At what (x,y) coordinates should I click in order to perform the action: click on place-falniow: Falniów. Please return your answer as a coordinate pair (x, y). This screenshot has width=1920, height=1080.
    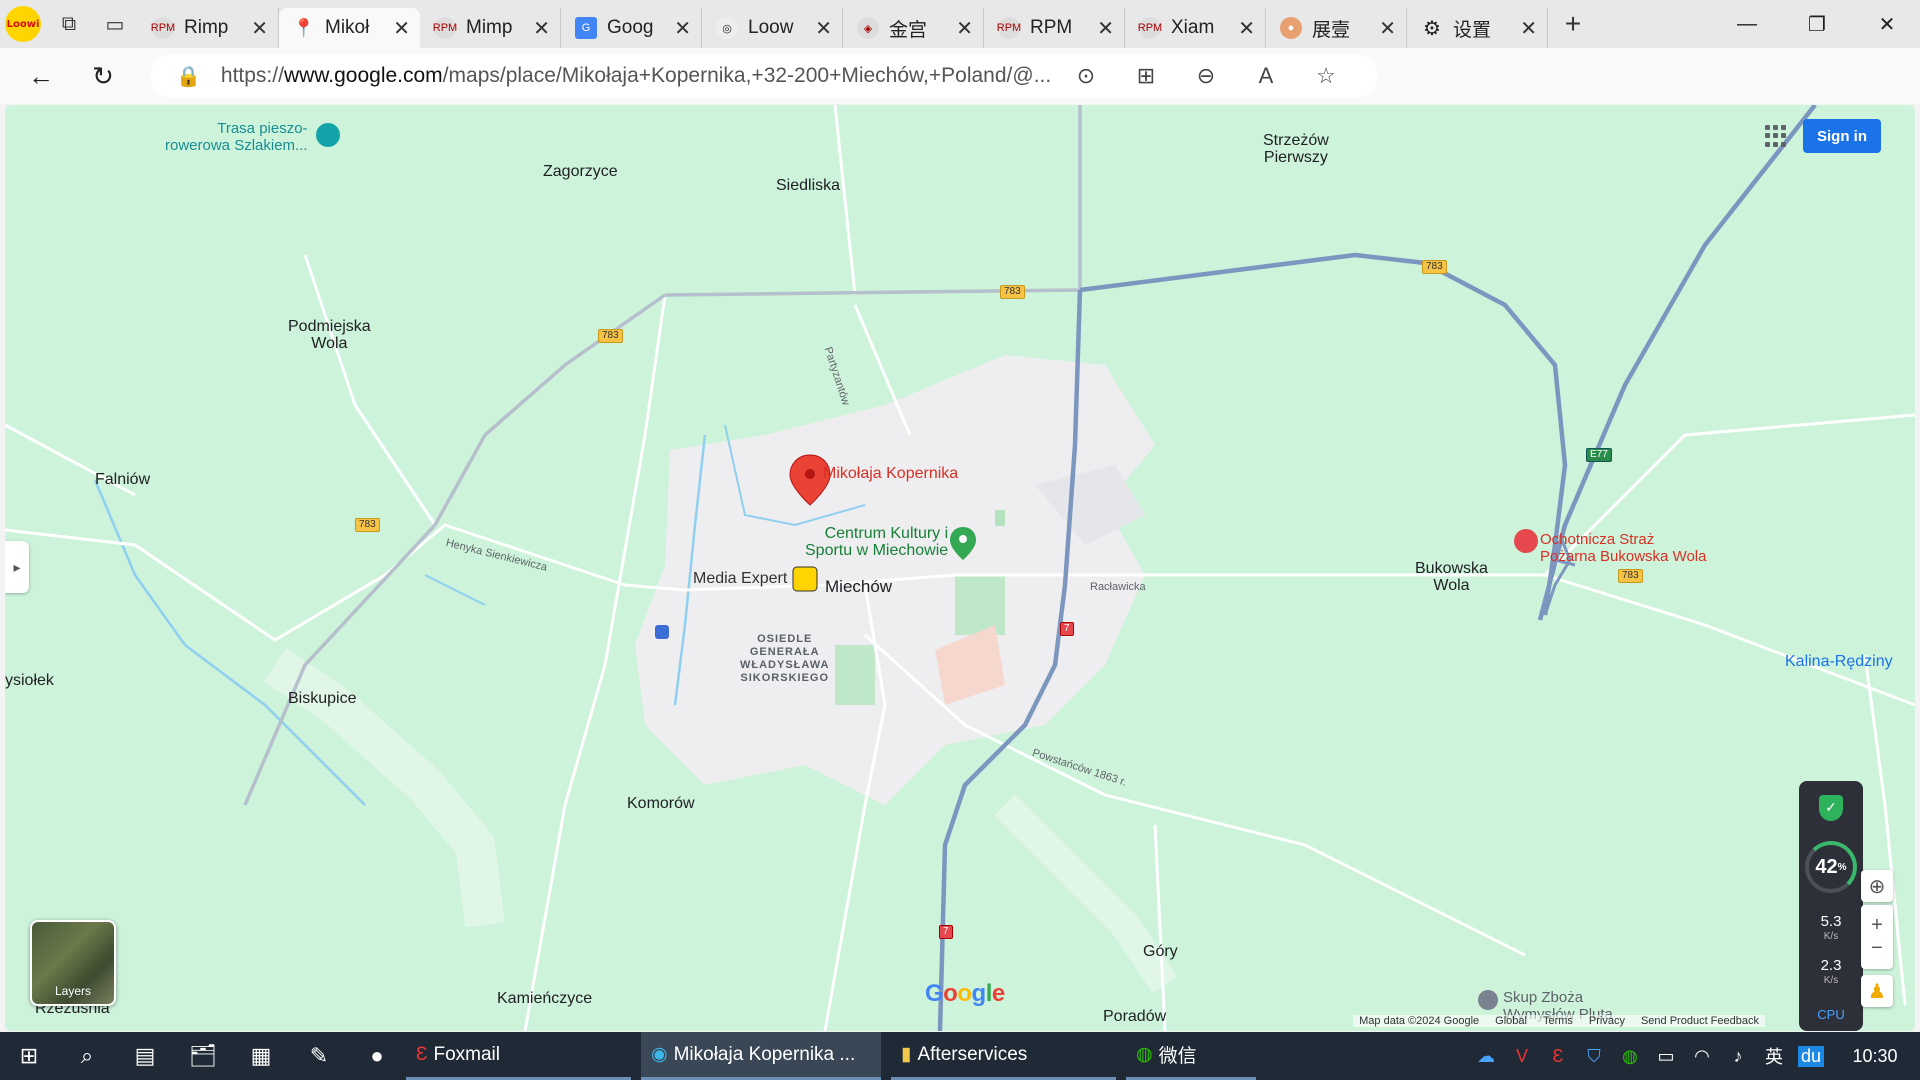
    Looking at the image, I should click on (122, 479).